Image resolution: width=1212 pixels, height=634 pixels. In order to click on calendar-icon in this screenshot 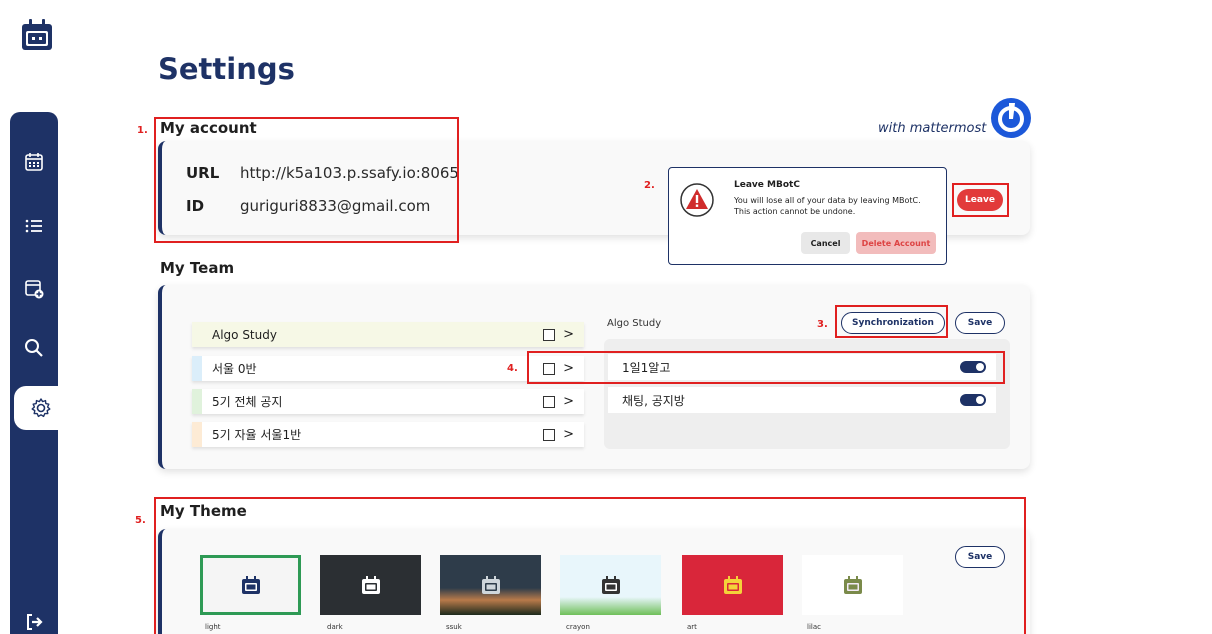, I will do `click(34, 162)`.